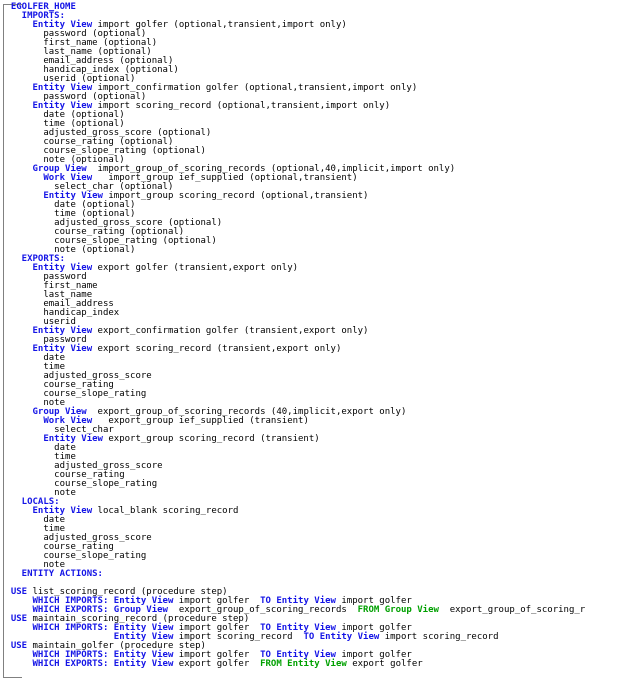 Image resolution: width=637 pixels, height=686 pixels. I want to click on diagram-text: import scoring_record, so click(439, 637).